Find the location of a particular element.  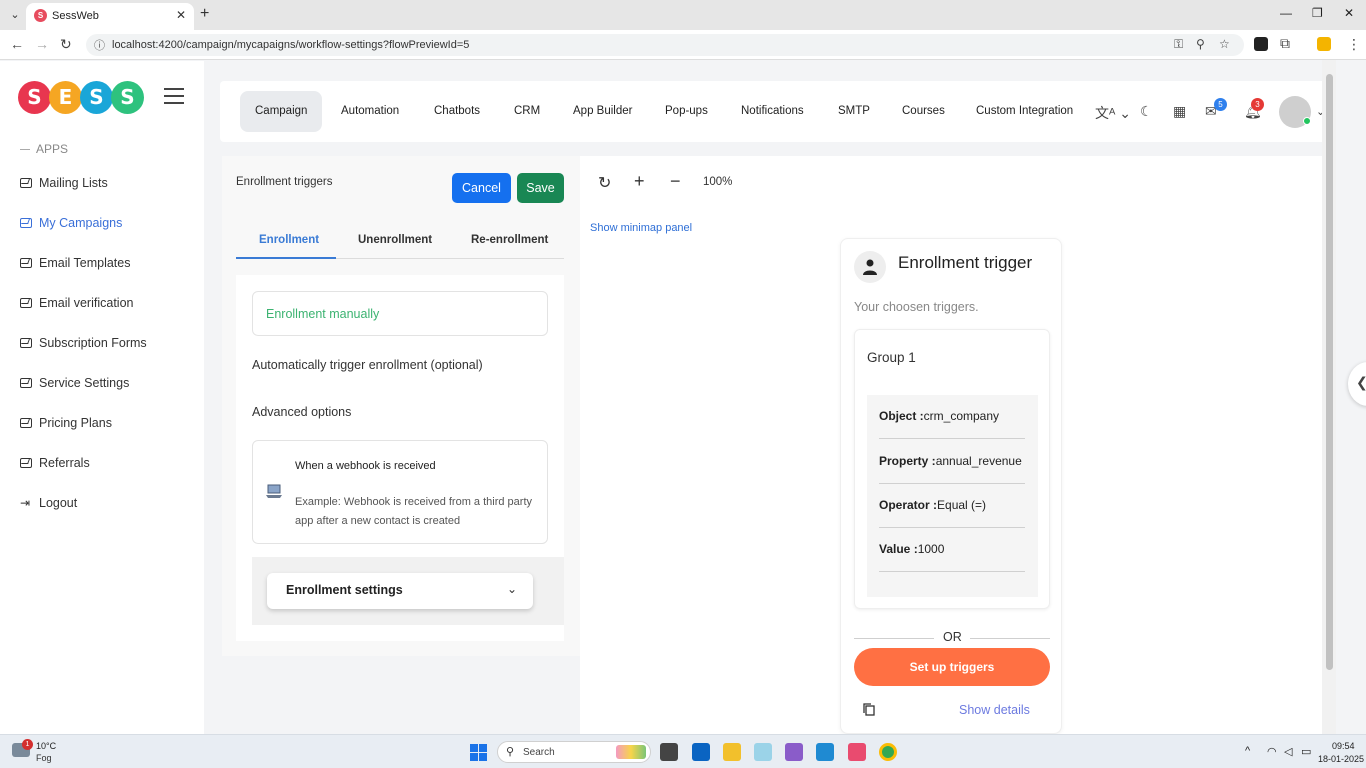

nav-popups: Pop-ups is located at coordinates (686, 111).